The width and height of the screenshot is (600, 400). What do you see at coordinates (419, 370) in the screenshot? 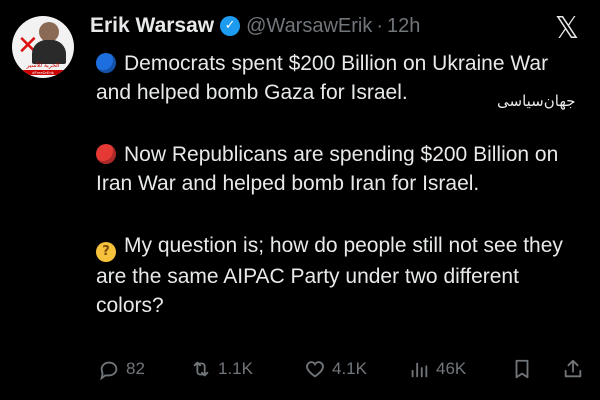
I see `views-icon` at bounding box center [419, 370].